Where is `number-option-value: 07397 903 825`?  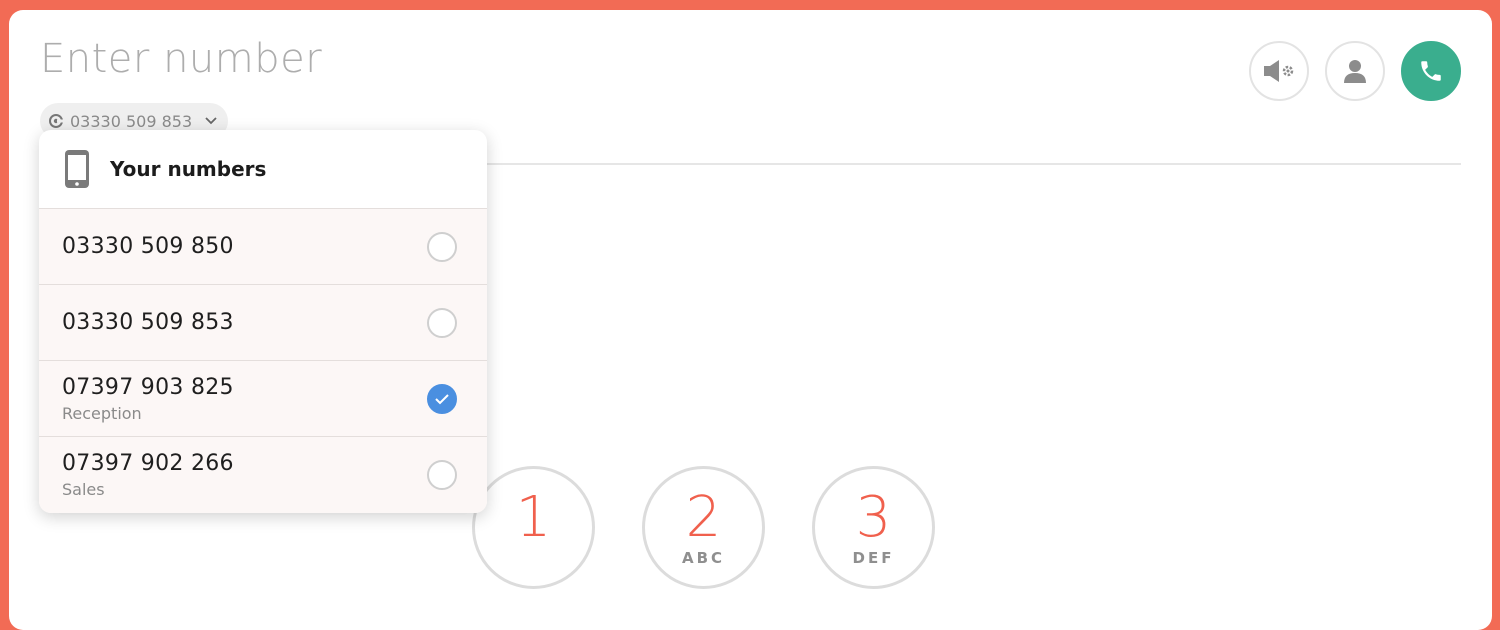 number-option-value: 07397 903 825 is located at coordinates (148, 387).